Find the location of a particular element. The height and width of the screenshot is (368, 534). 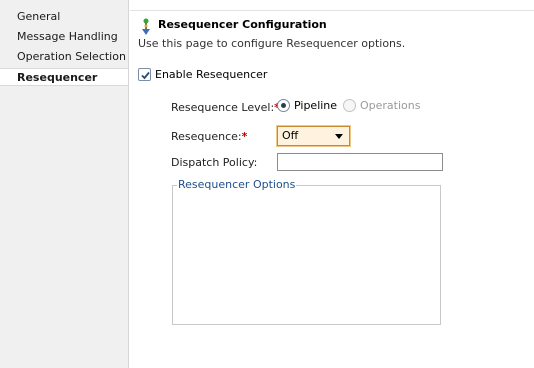

sidebar-item-general: General is located at coordinates (64, 17).